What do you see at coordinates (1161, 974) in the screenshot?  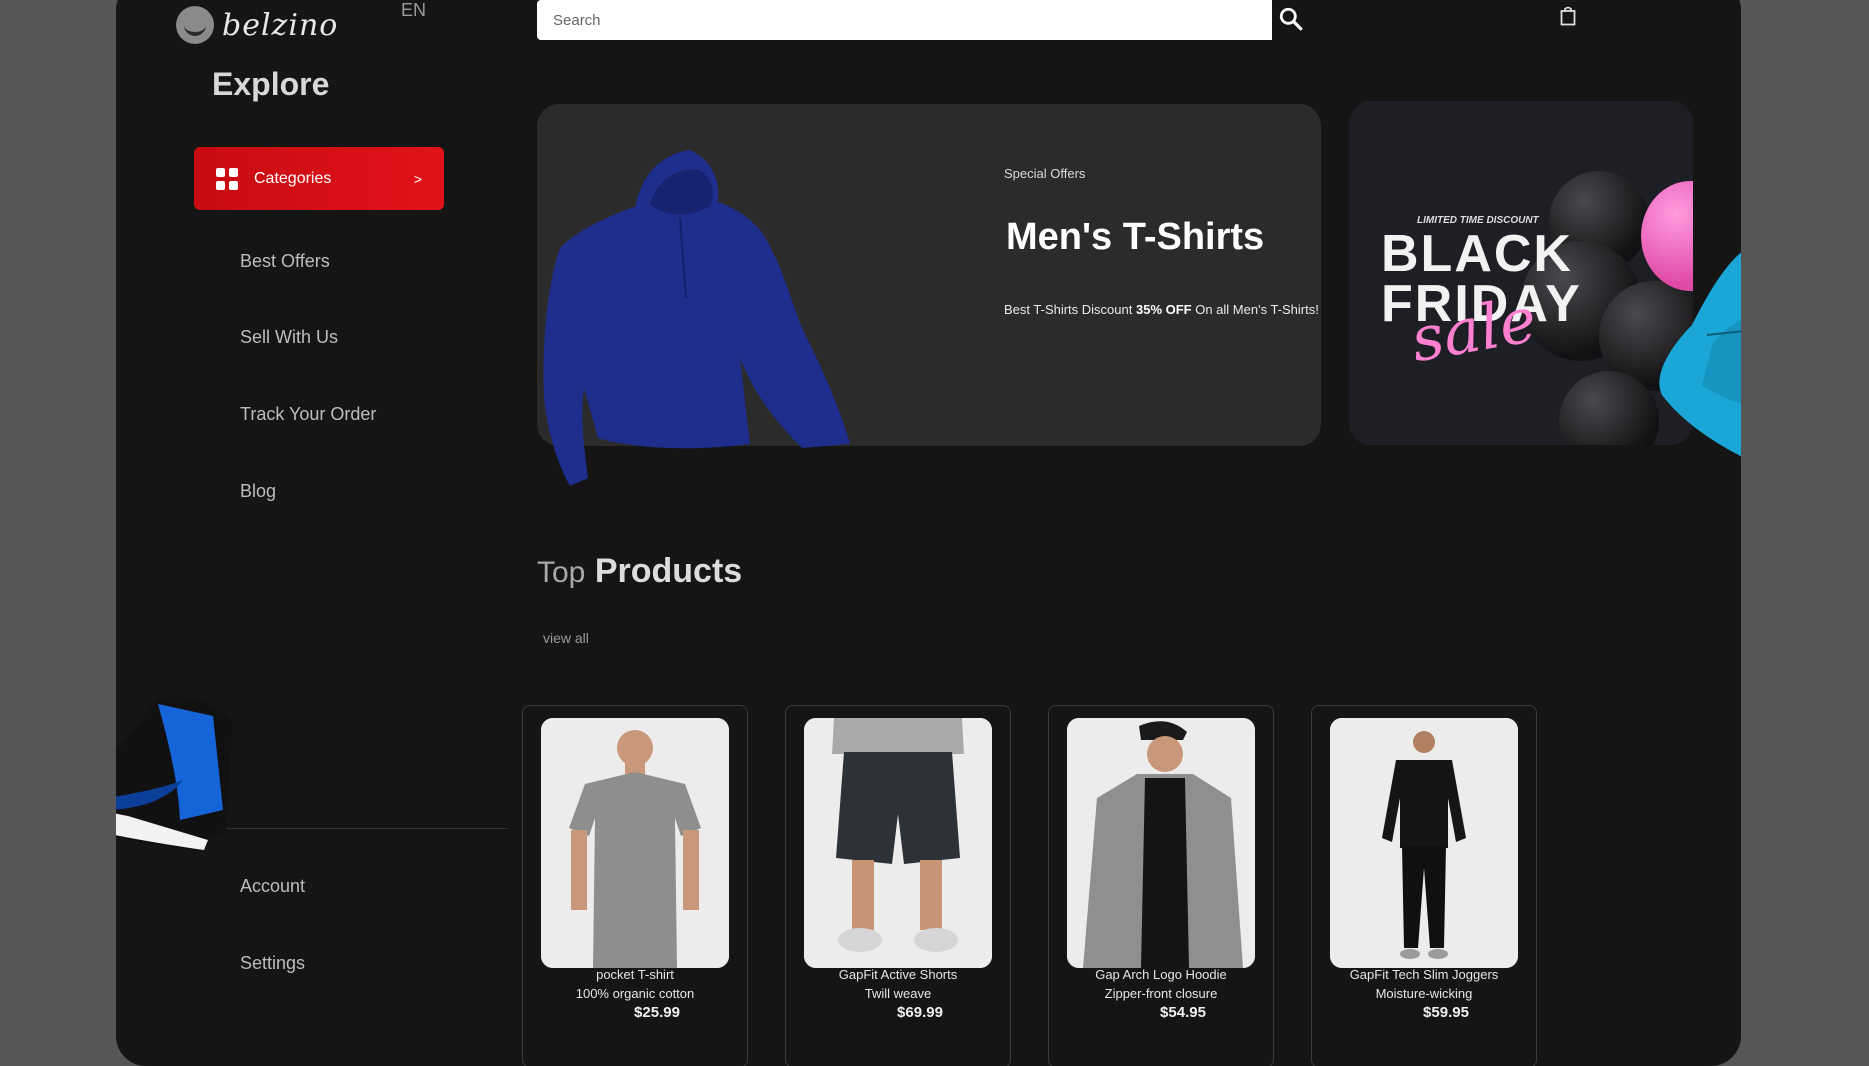 I see `product-name: Gap Arch Logo Hoodie` at bounding box center [1161, 974].